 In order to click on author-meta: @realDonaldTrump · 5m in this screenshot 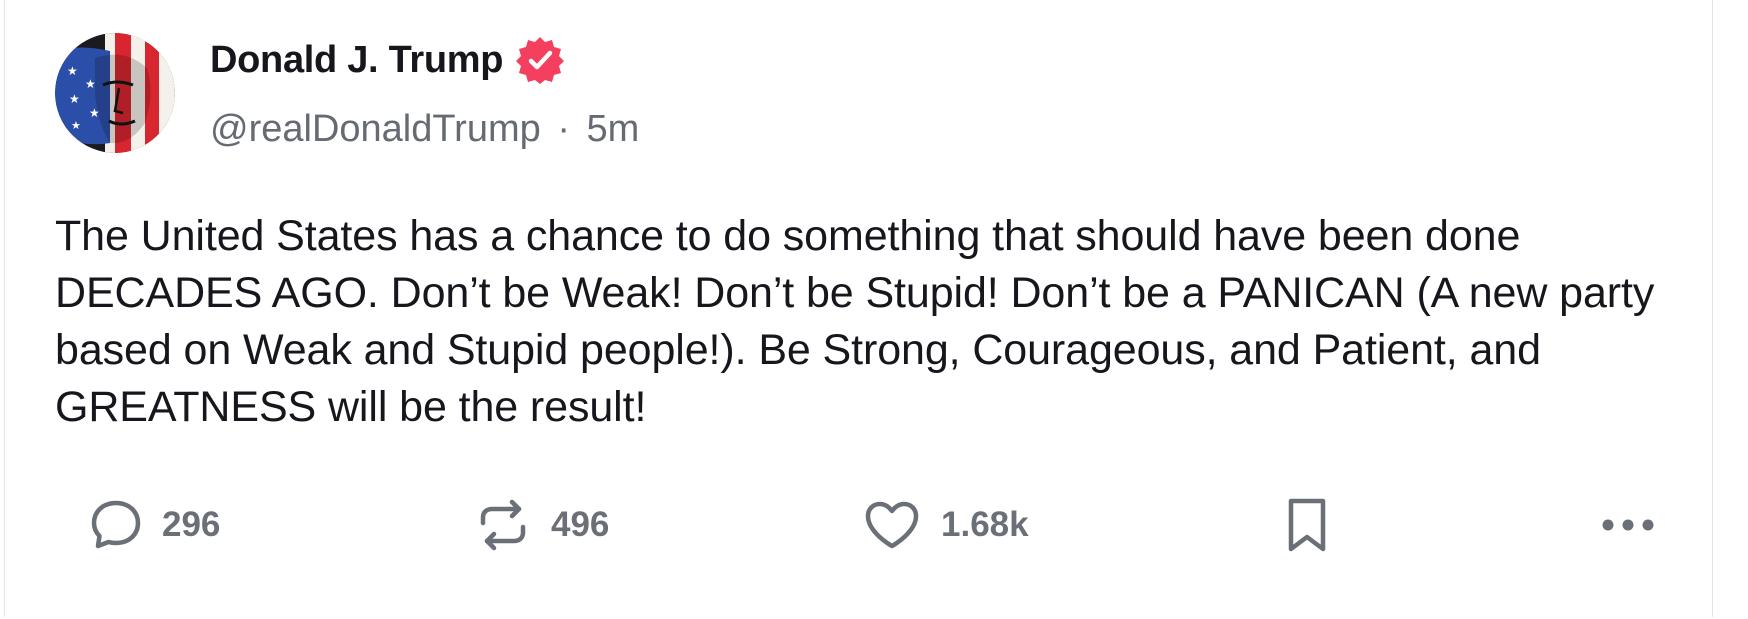, I will do `click(424, 129)`.